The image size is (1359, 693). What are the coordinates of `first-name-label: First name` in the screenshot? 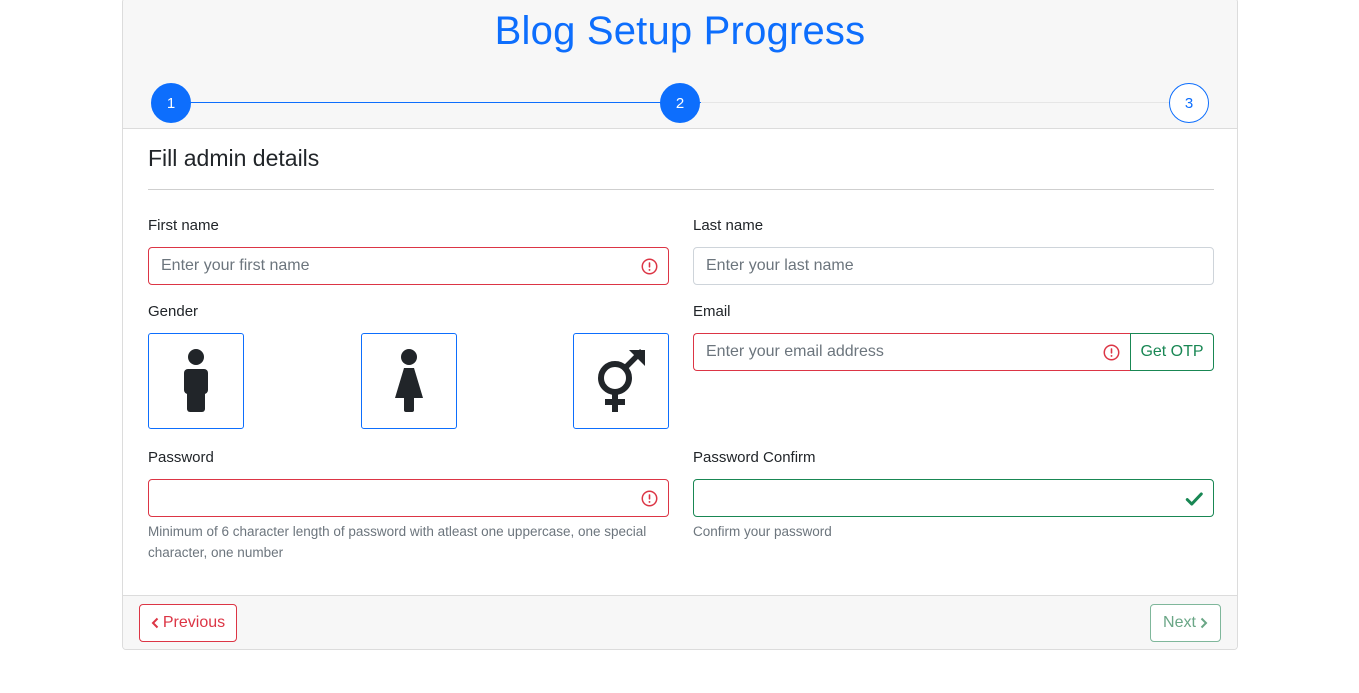 It's located at (183, 225).